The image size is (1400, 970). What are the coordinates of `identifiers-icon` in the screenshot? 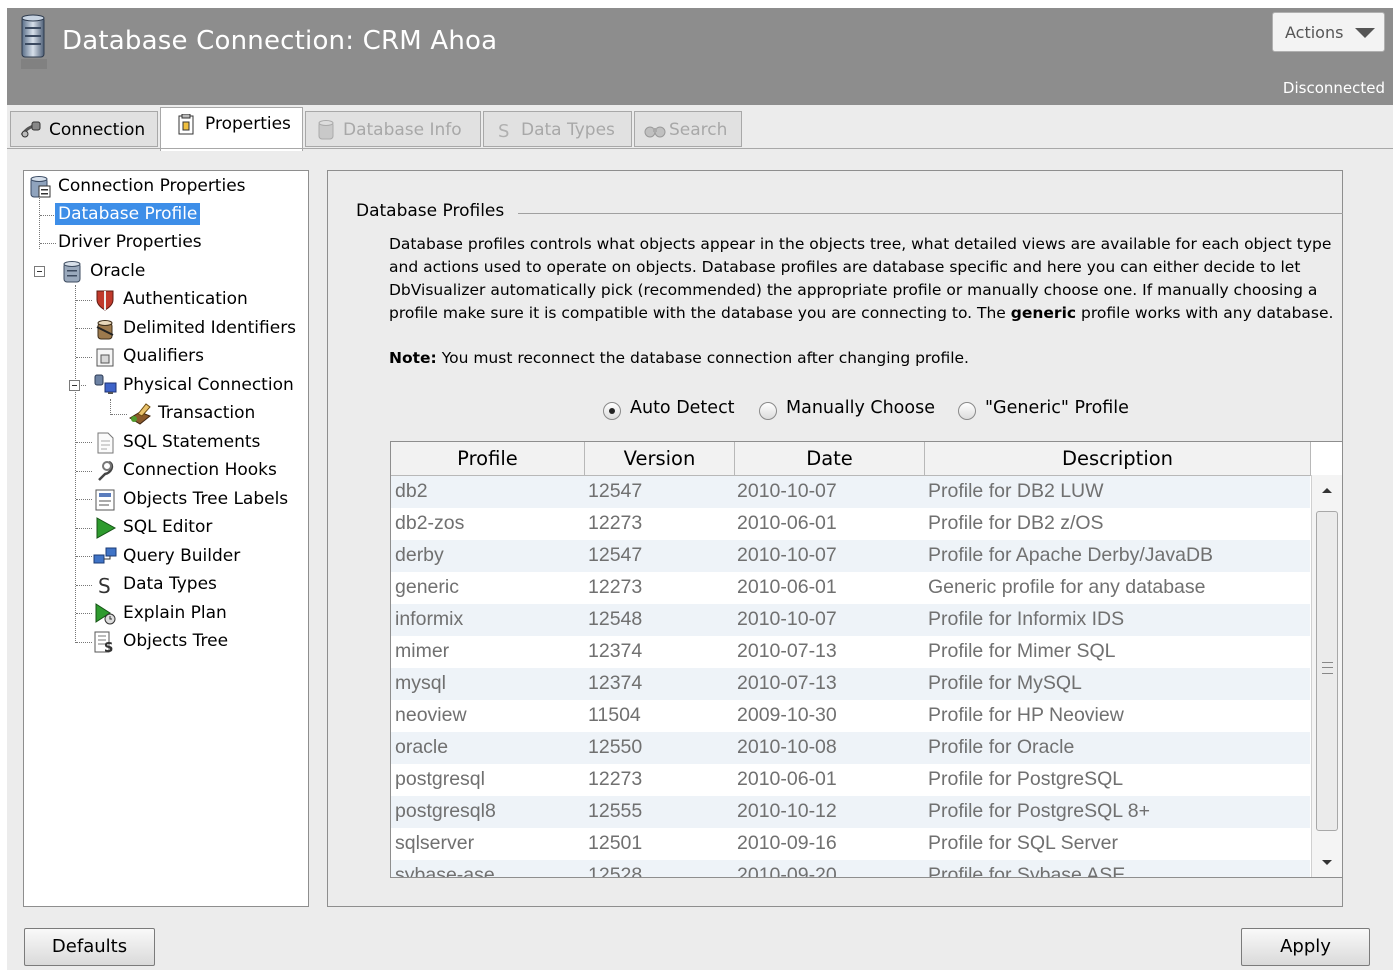 It's located at (105, 330).